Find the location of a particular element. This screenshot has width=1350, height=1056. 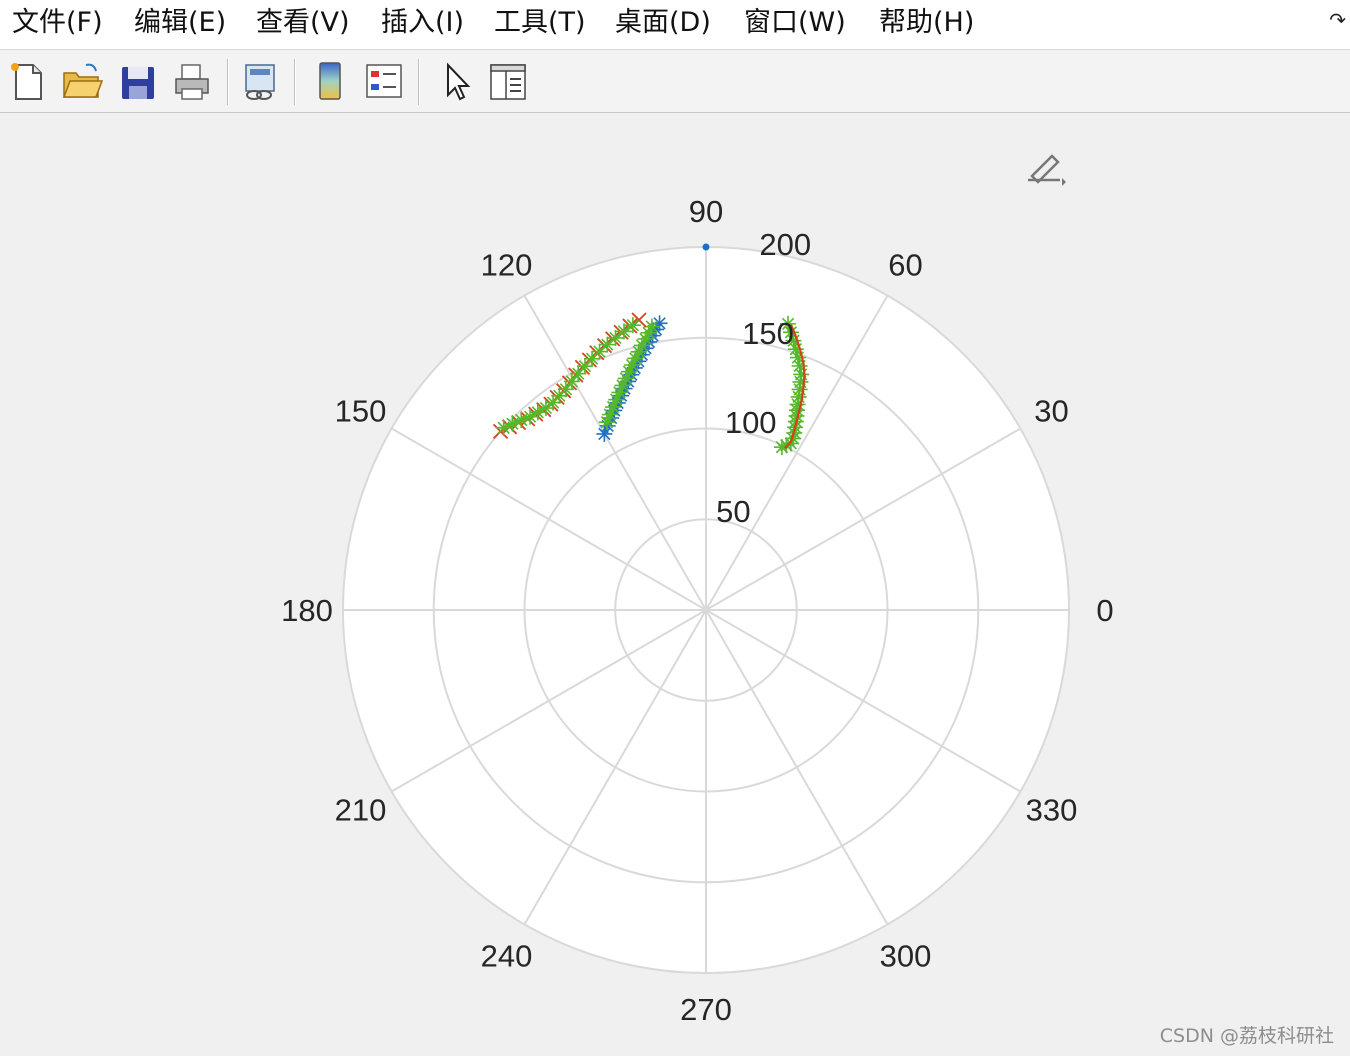

curved-arrow-icon: ↷ is located at coordinates (1337, 20).